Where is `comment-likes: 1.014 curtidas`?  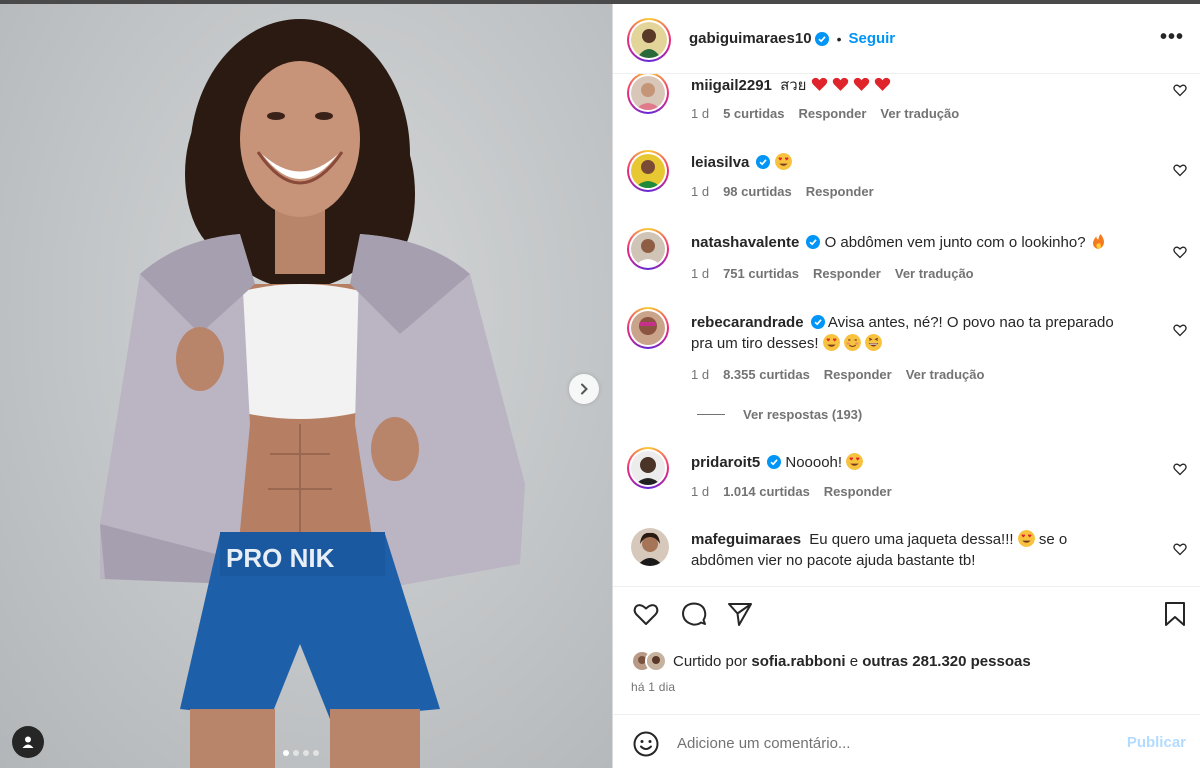
comment-likes: 1.014 curtidas is located at coordinates (766, 491).